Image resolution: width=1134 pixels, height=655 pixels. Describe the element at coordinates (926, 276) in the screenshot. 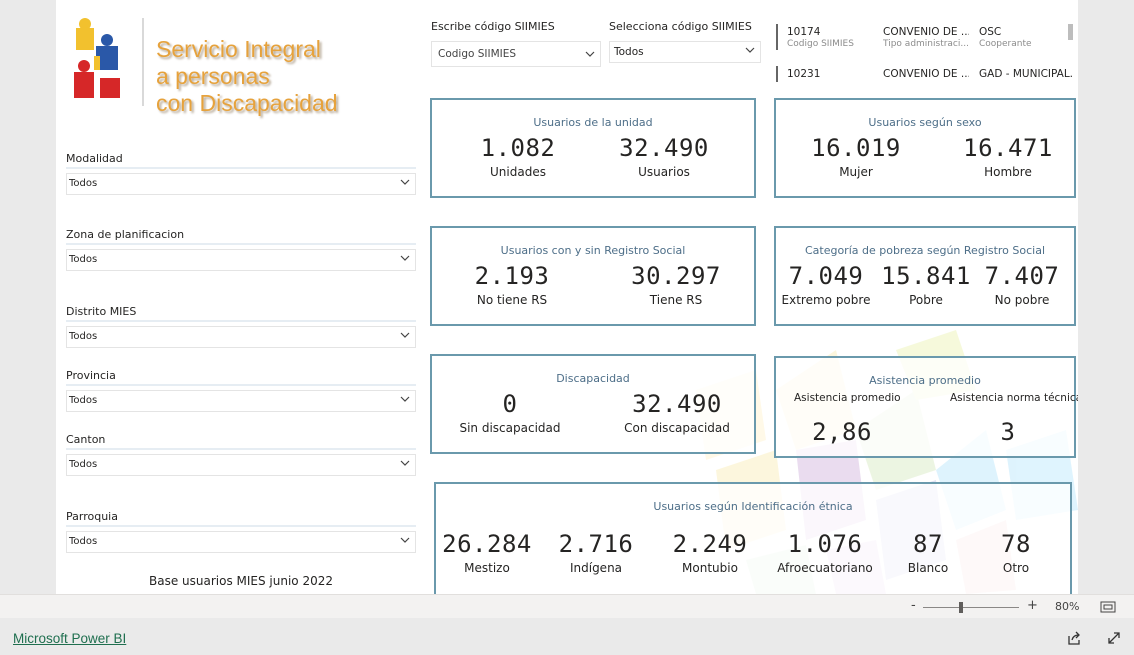

I see `metric-value: 15.841` at that location.